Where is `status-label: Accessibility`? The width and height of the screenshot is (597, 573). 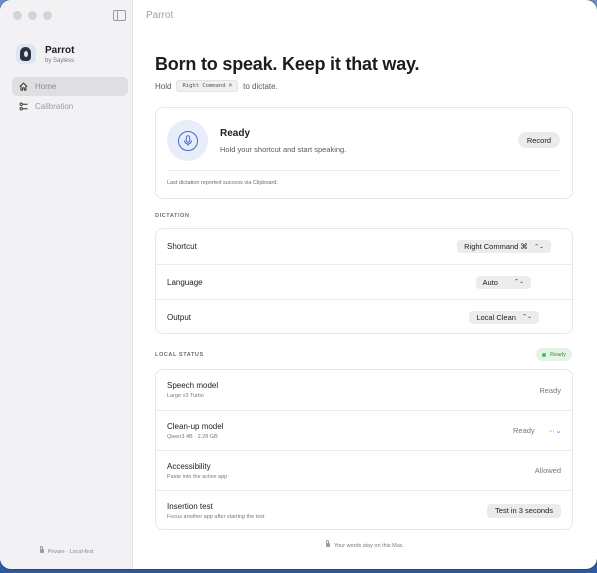 status-label: Accessibility is located at coordinates (189, 466).